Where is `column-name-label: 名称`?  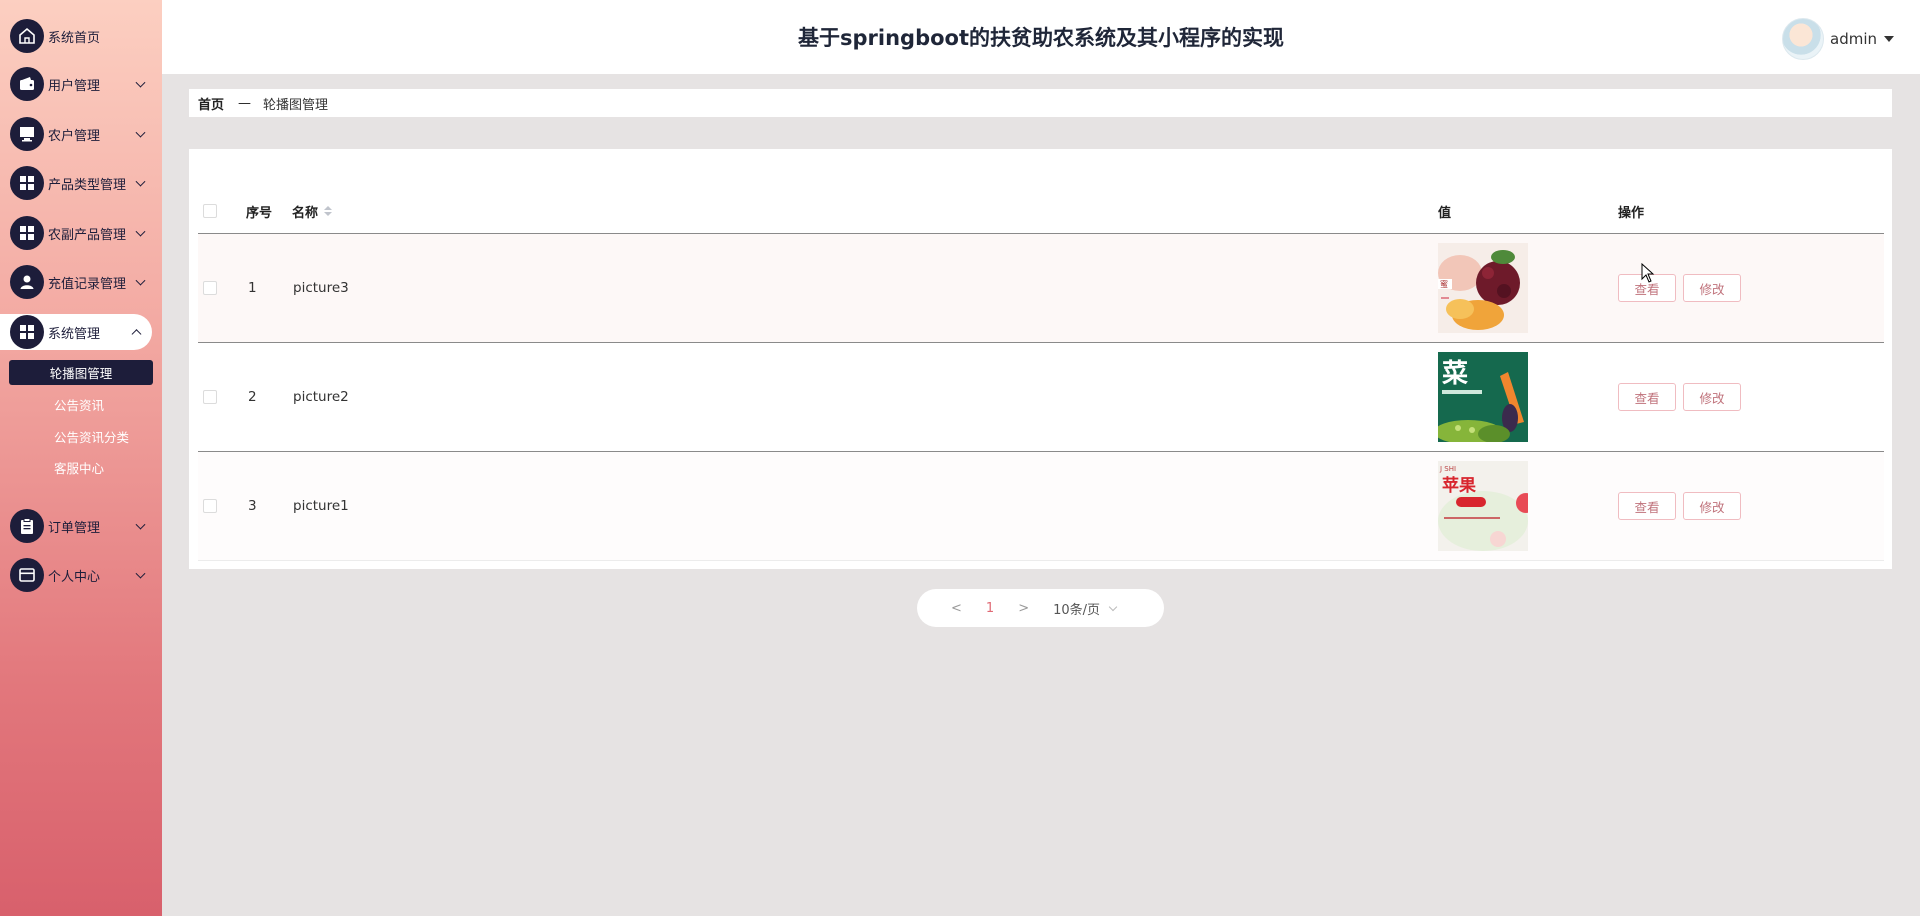
column-name-label: 名称 is located at coordinates (305, 213).